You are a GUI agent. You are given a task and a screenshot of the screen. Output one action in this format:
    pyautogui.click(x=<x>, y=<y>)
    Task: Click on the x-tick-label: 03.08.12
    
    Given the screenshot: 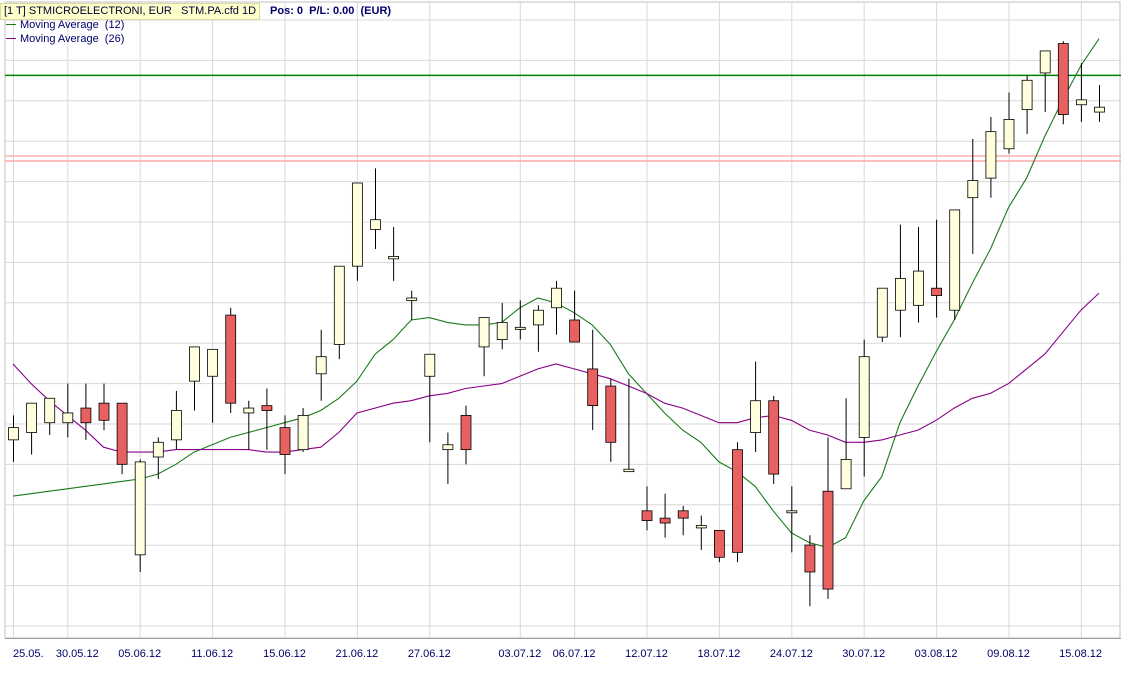 What is the action you would take?
    pyautogui.click(x=936, y=654)
    